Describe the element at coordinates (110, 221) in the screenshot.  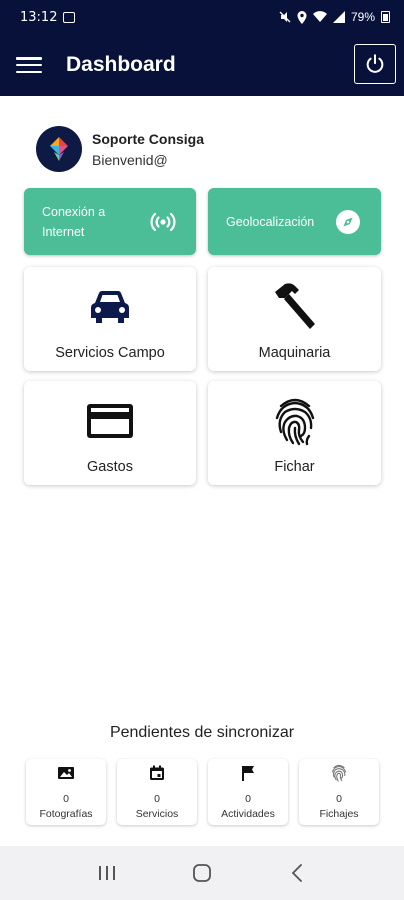
I see `internet-connection-button: Conexión a Internet` at that location.